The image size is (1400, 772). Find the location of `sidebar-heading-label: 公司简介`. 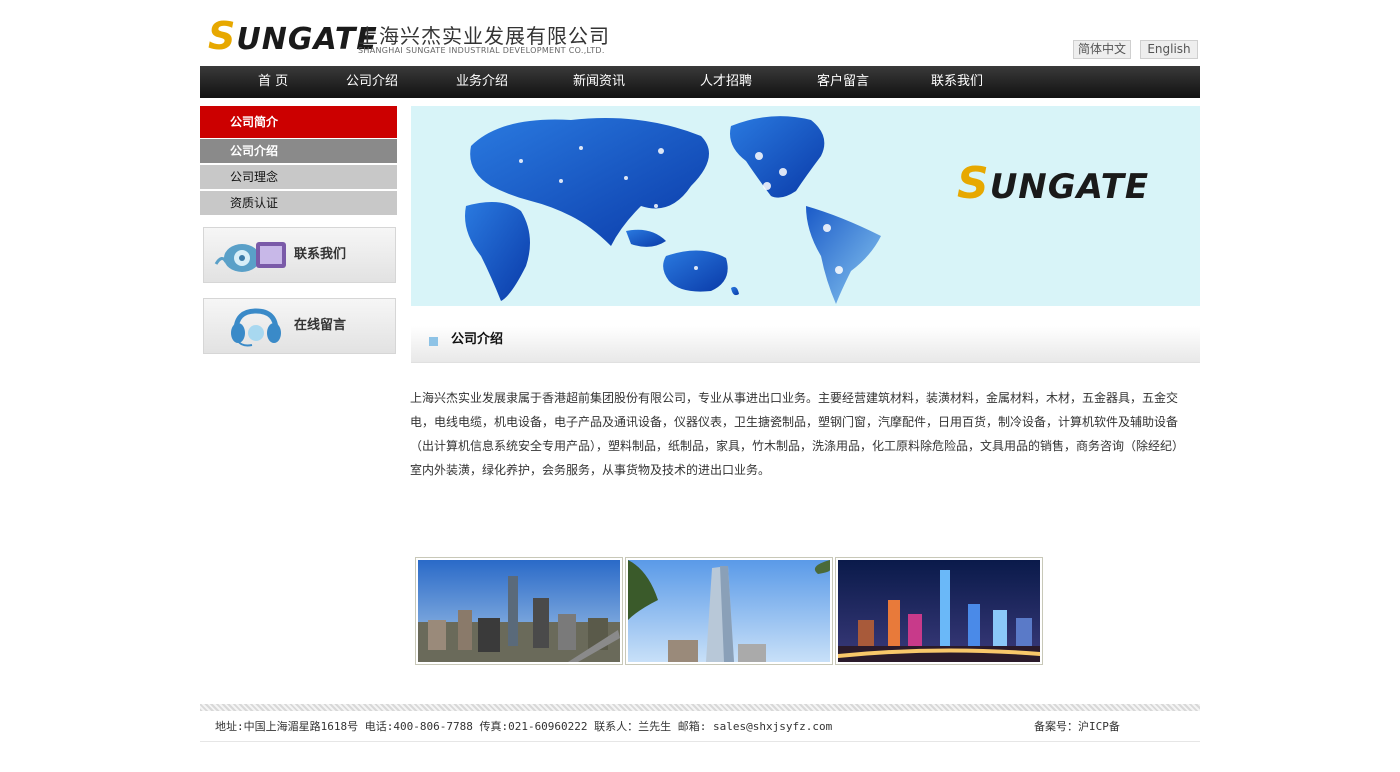

sidebar-heading-label: 公司简介 is located at coordinates (254, 122).